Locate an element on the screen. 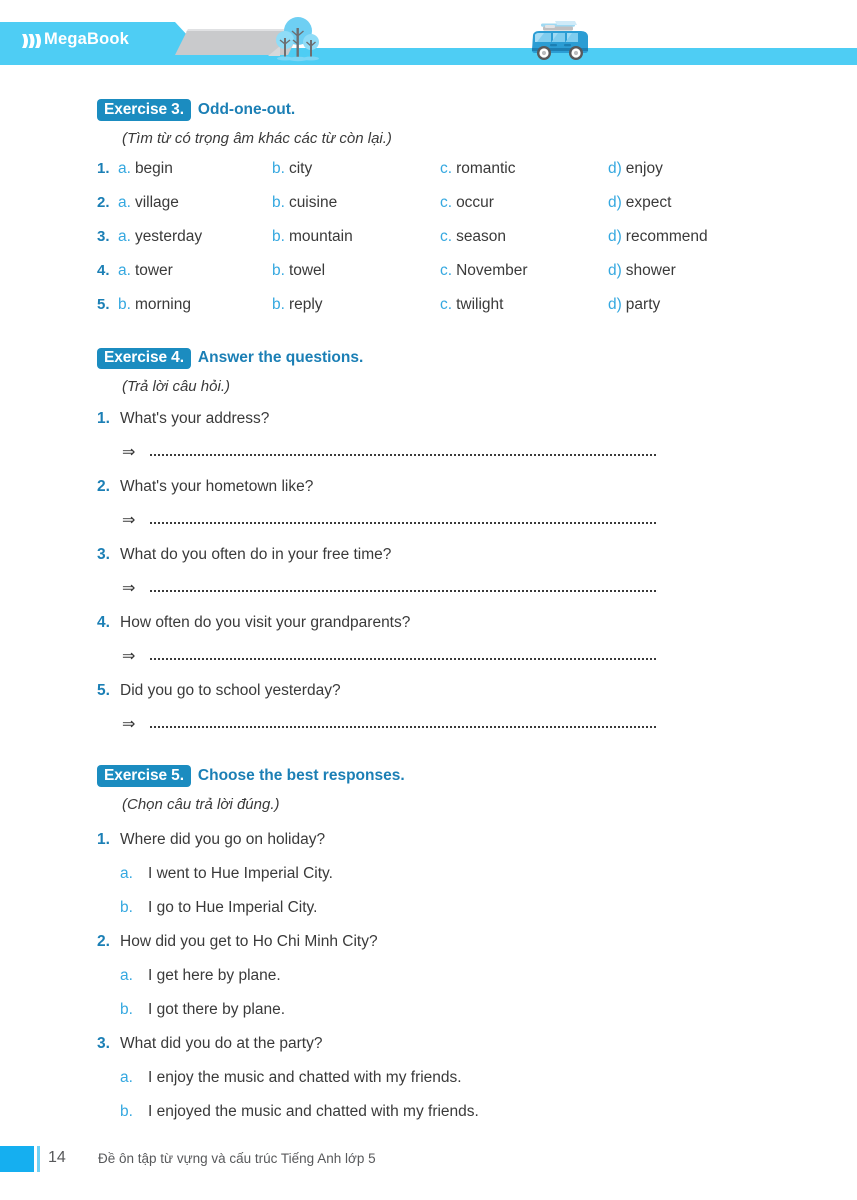  option-word: occur is located at coordinates (475, 202).